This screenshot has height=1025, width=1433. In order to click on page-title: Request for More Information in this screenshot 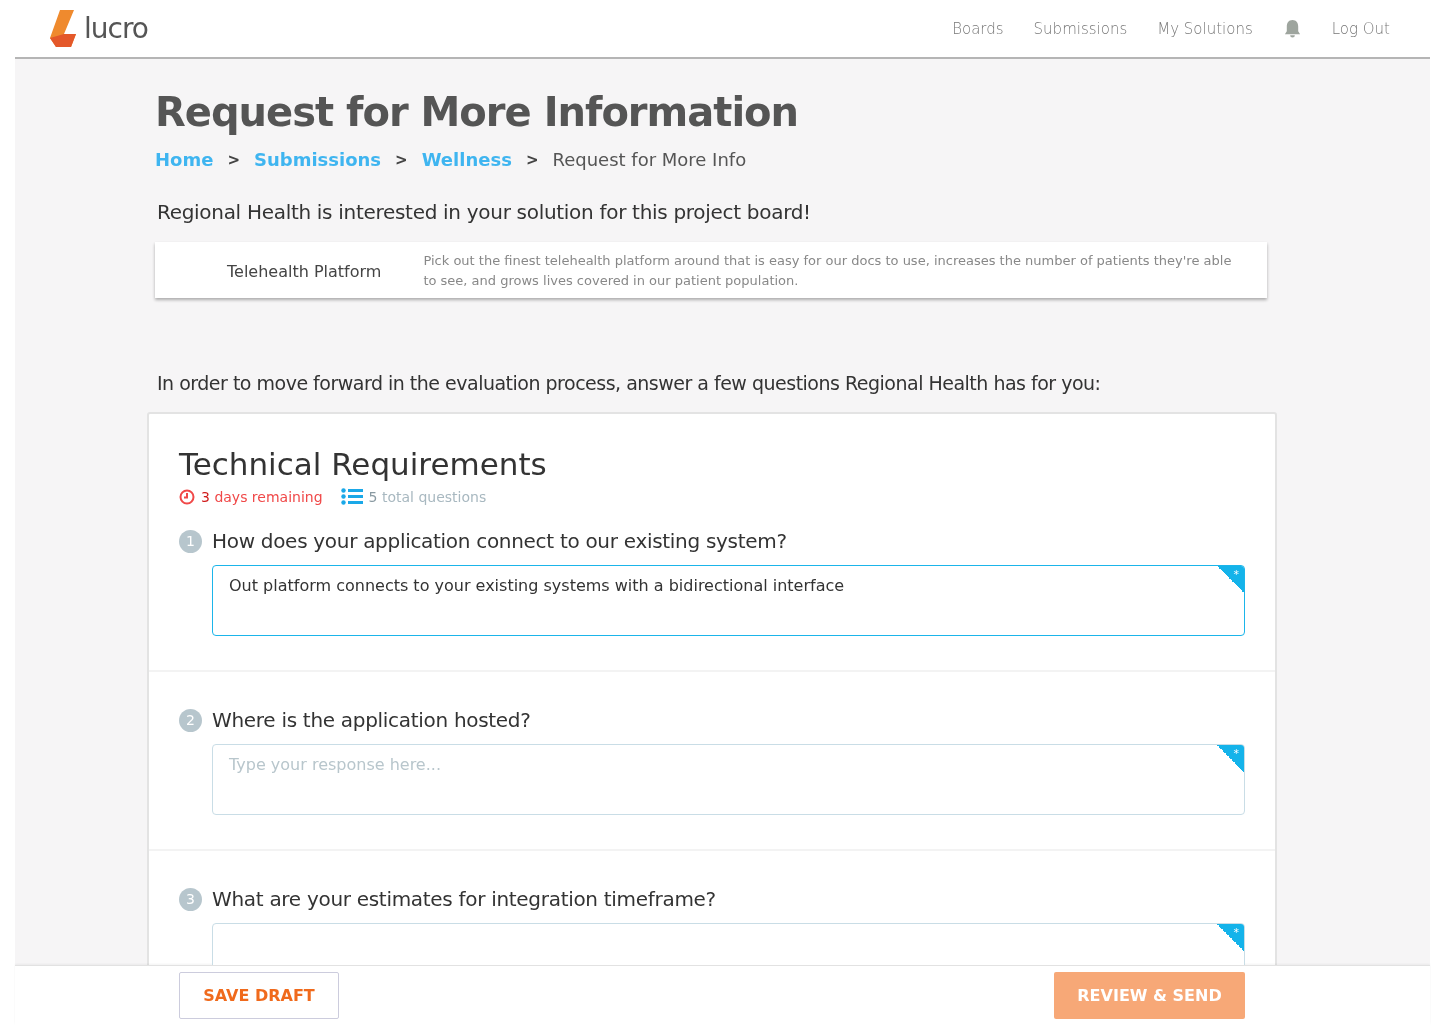, I will do `click(477, 112)`.